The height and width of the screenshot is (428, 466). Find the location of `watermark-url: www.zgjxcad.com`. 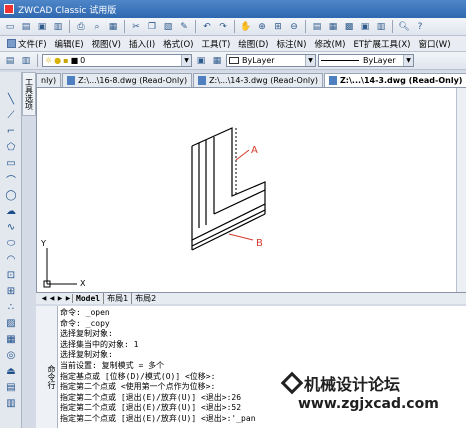

watermark-url: www.zgjxcad.com is located at coordinates (368, 404).